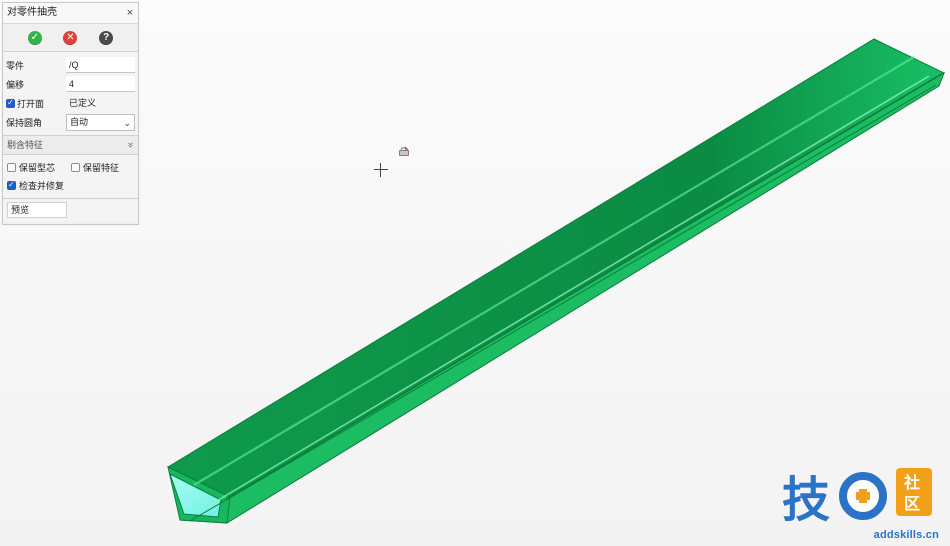 Image resolution: width=950 pixels, height=546 pixels. What do you see at coordinates (131, 145) in the screenshot?
I see `double-chevron-icon: »` at bounding box center [131, 145].